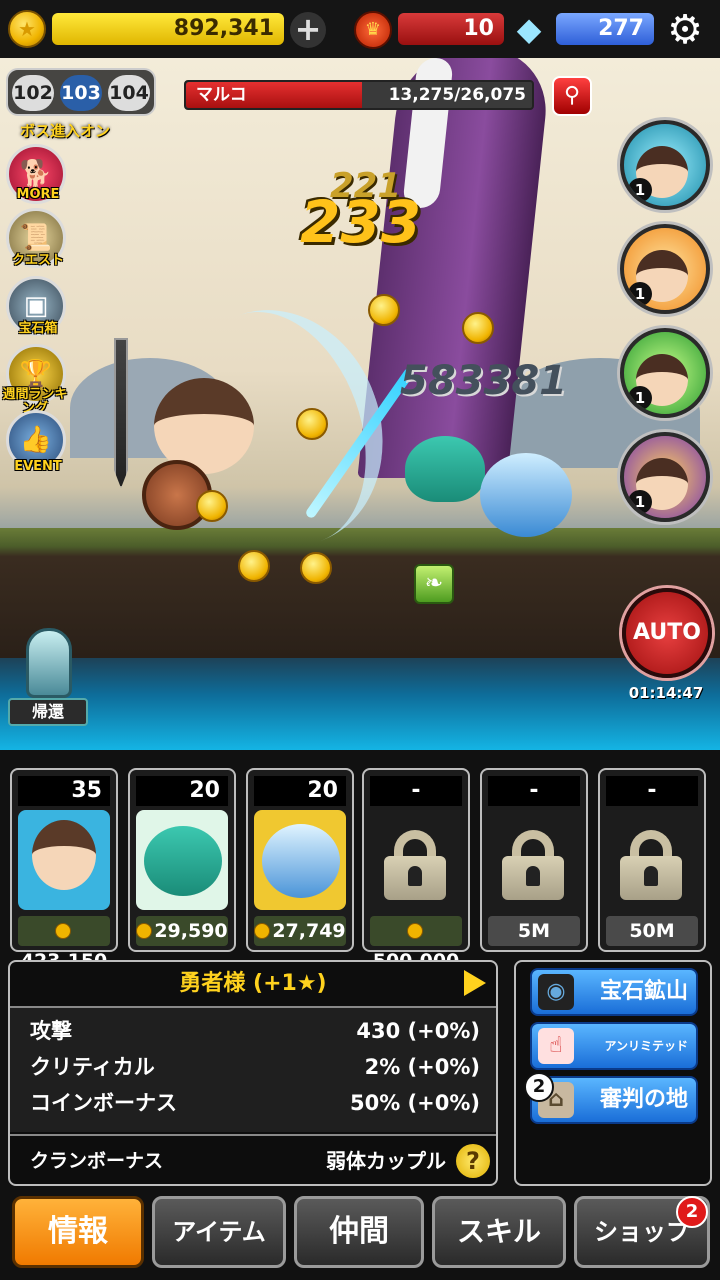  I want to click on hero-card-1: 35 423,150, so click(64, 870).